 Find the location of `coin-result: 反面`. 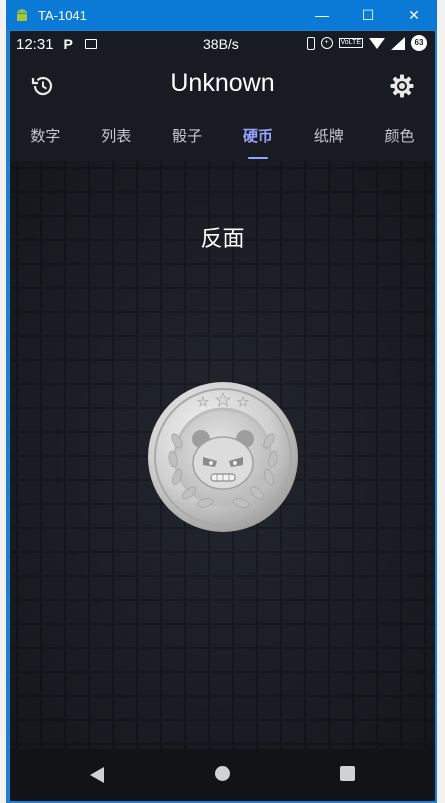

coin-result: 反面 is located at coordinates (222, 239).